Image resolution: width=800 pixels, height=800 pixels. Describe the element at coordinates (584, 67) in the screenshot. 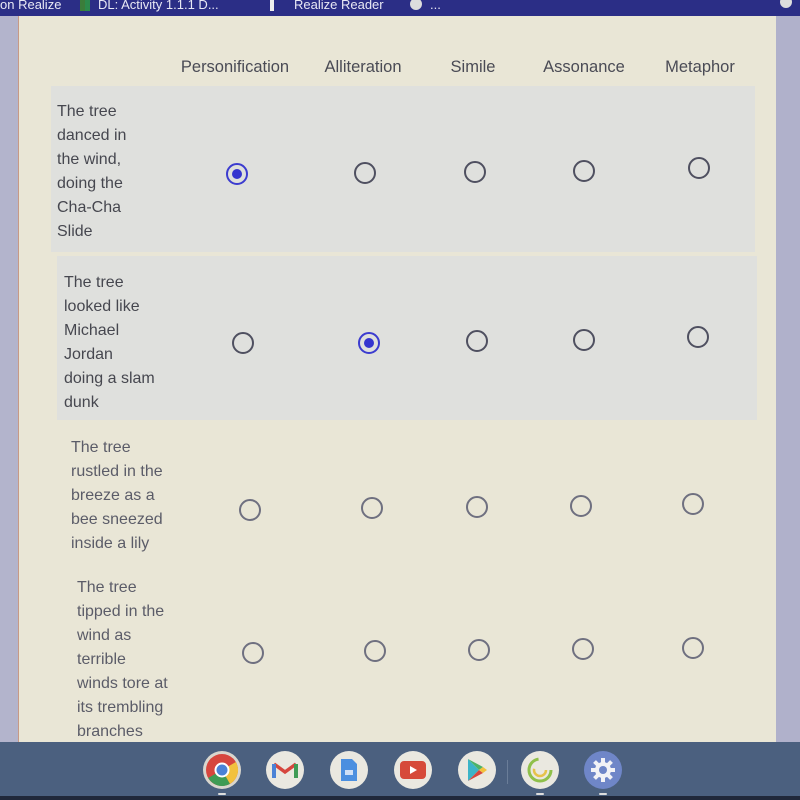

I see `column-header-assonance: Assonance` at that location.